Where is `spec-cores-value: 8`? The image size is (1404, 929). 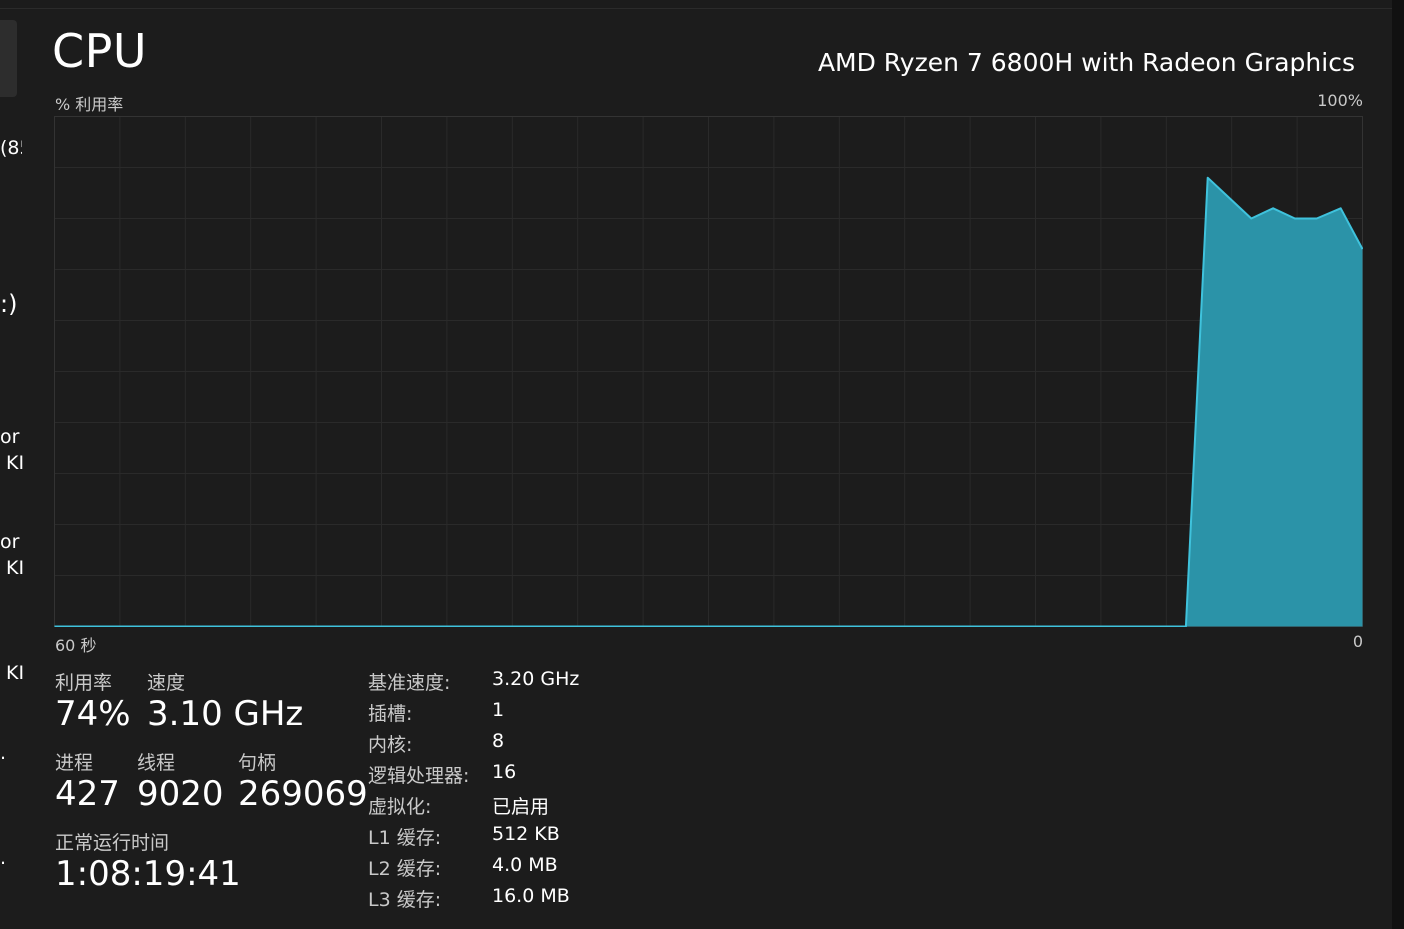 spec-cores-value: 8 is located at coordinates (498, 741).